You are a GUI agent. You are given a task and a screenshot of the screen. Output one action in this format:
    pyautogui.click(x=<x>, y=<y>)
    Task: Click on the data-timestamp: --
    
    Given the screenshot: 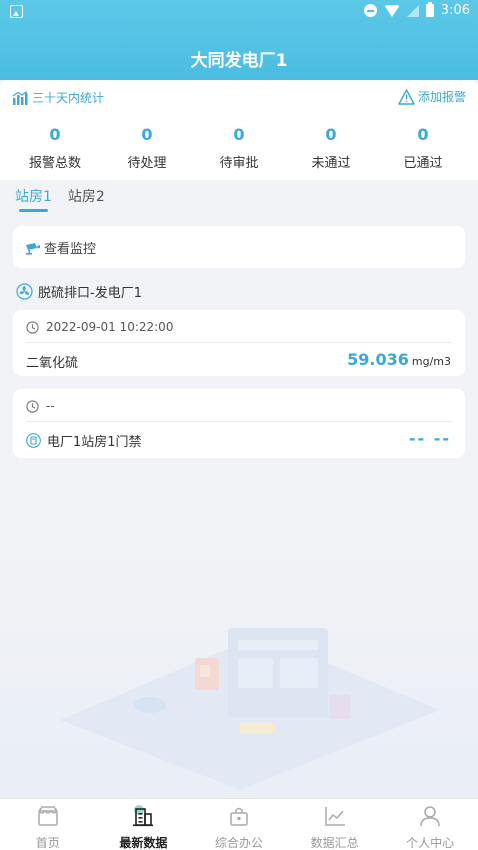 What is the action you would take?
    pyautogui.click(x=50, y=406)
    